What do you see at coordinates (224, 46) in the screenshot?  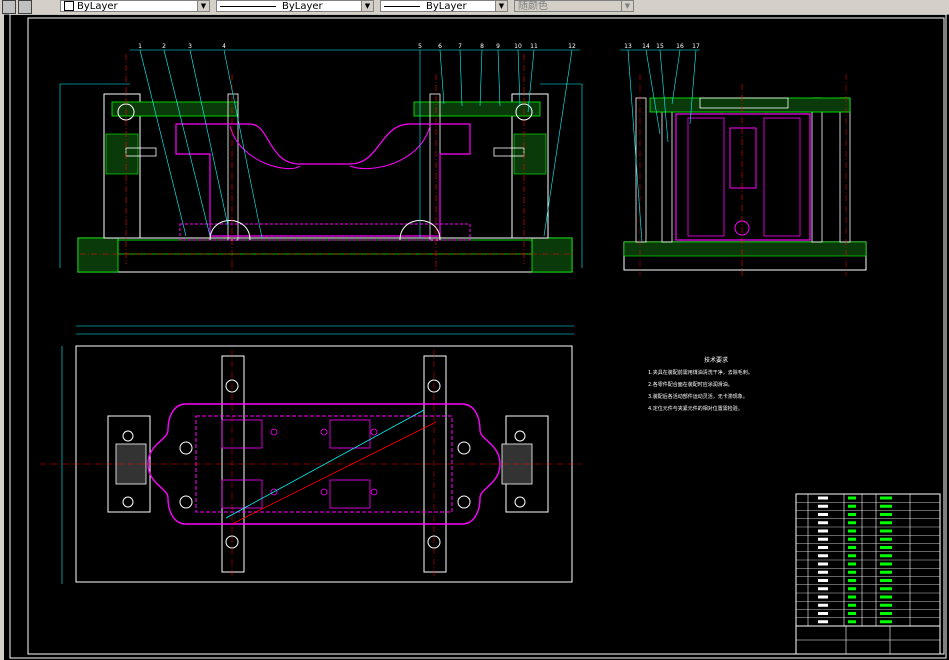 I see `balloon-4: 4` at bounding box center [224, 46].